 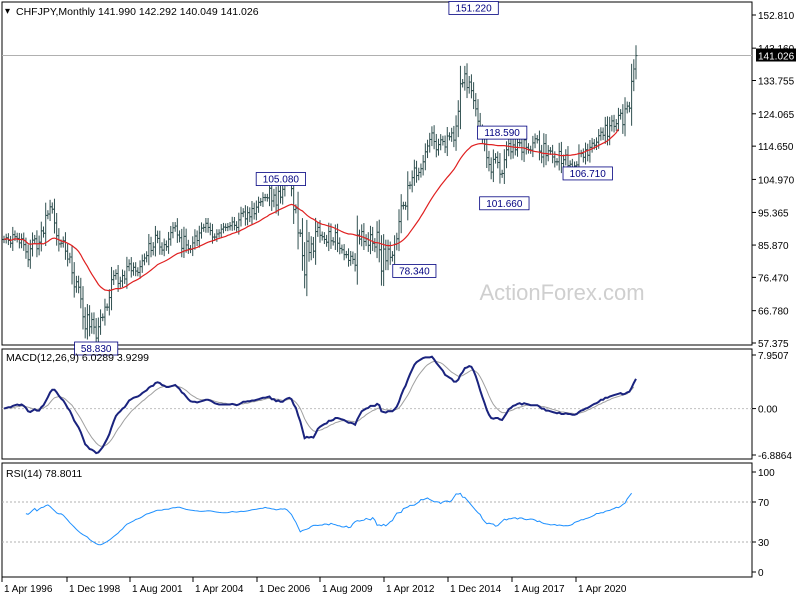 What do you see at coordinates (776, 57) in the screenshot?
I see `current-price-label: 141.026` at bounding box center [776, 57].